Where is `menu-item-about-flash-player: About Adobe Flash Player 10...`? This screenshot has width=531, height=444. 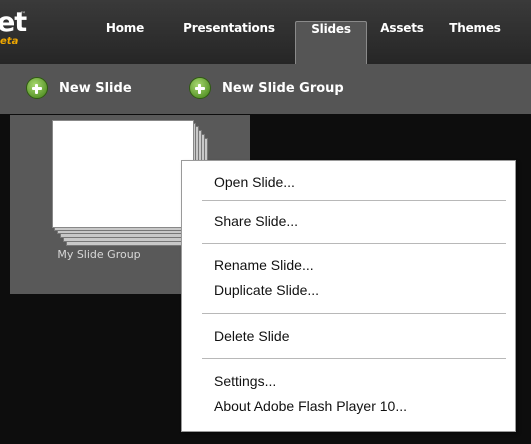 menu-item-about-flash-player: About Adobe Flash Player 10... is located at coordinates (310, 406).